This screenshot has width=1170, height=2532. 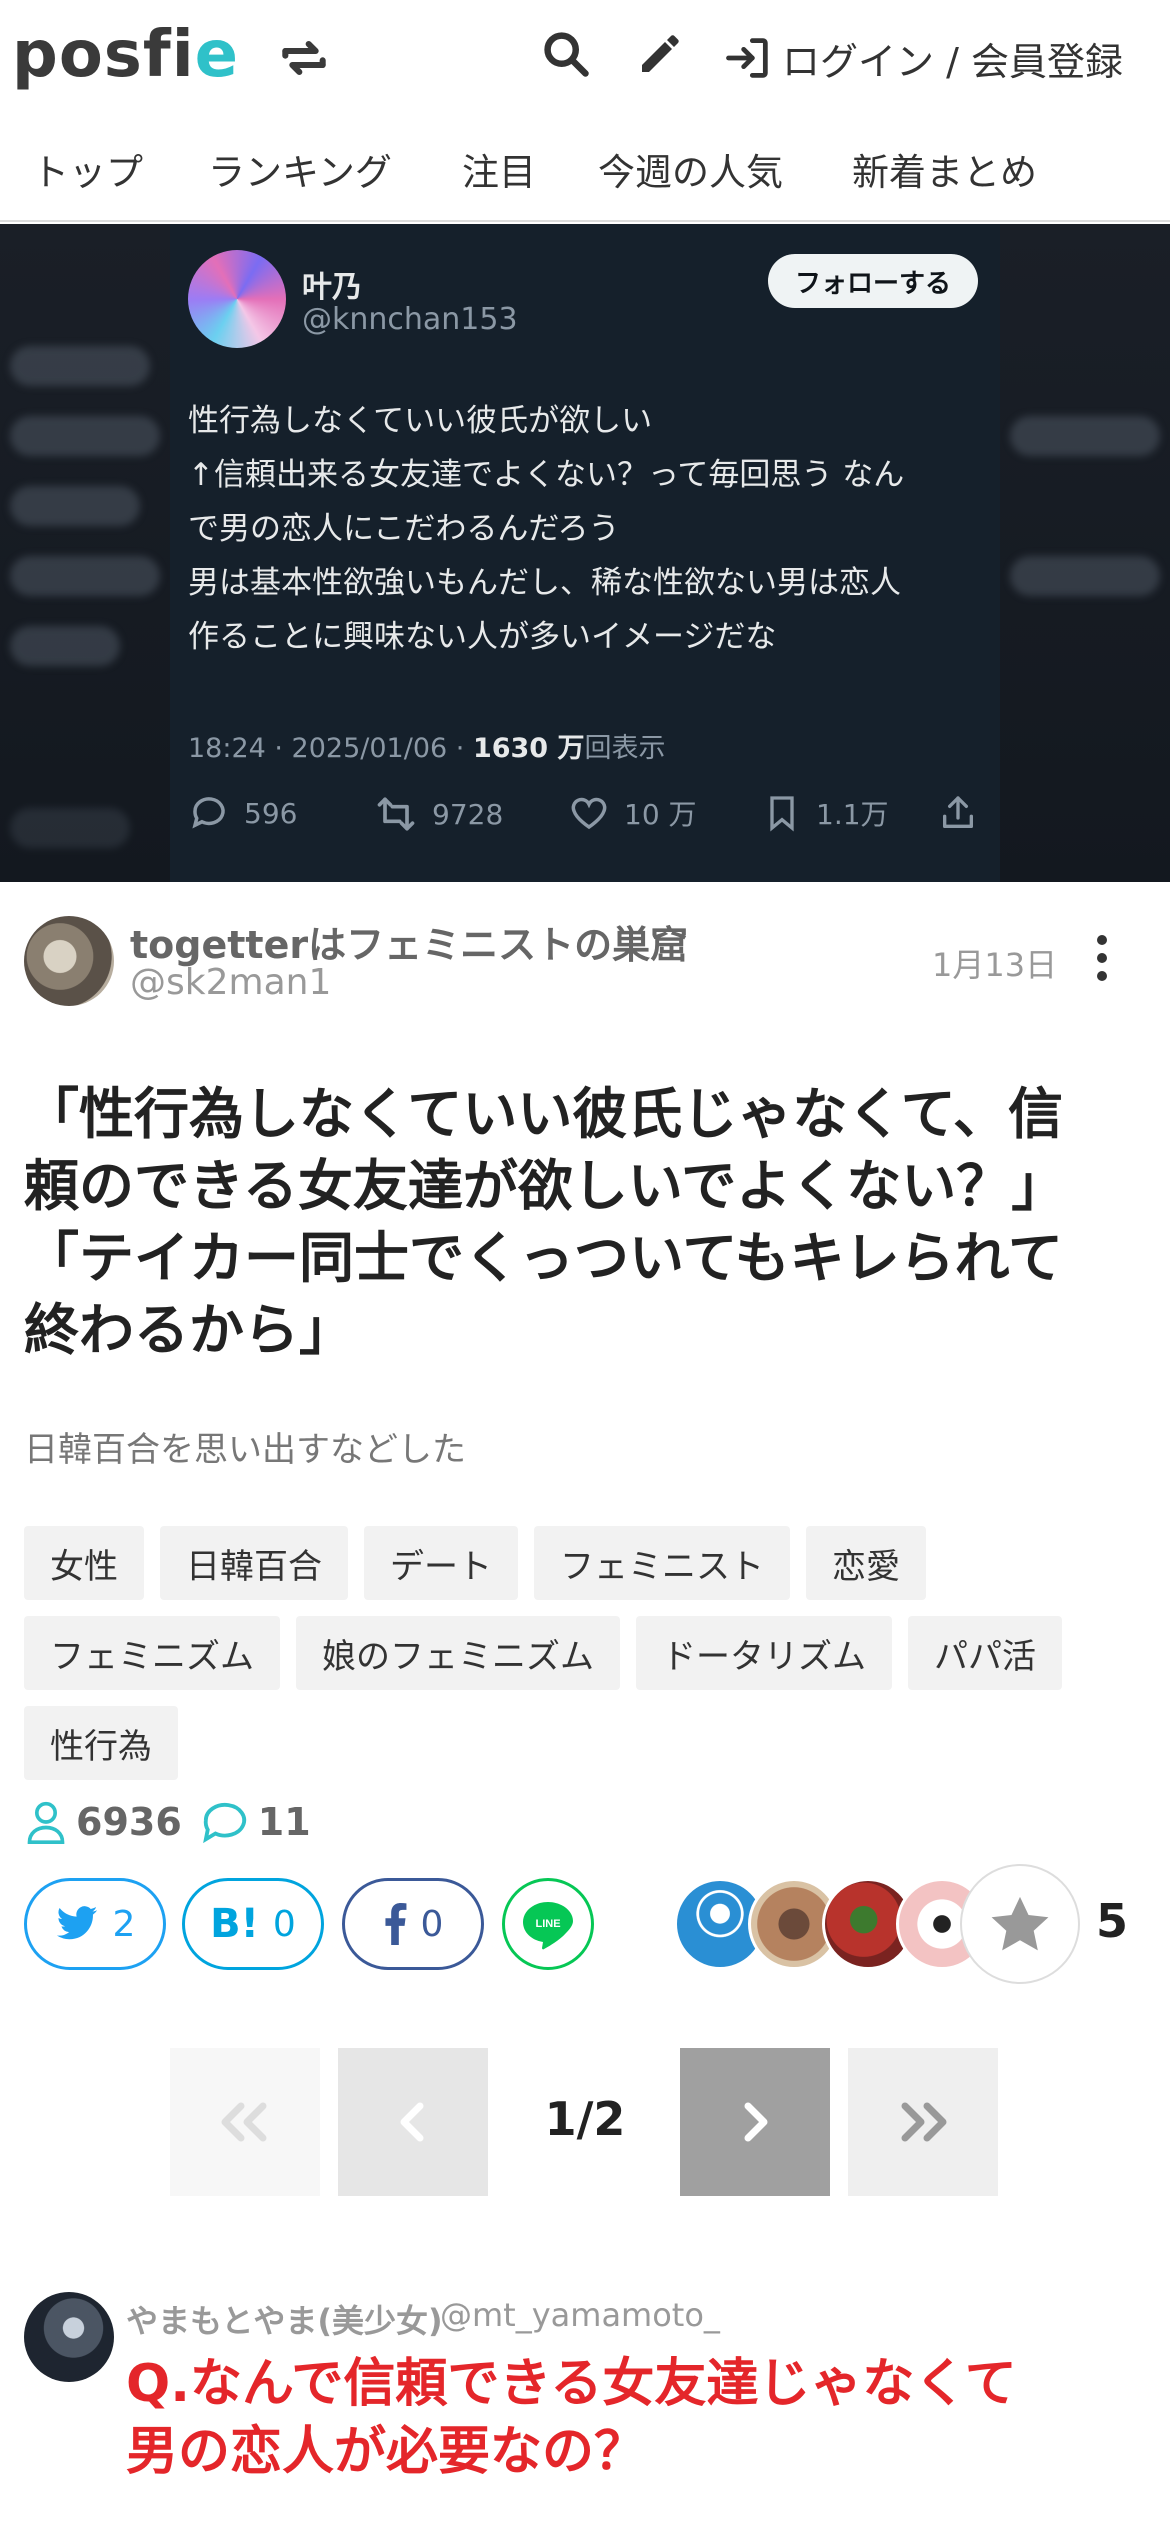 I want to click on comment-author-avatar, so click(x=69, y=2337).